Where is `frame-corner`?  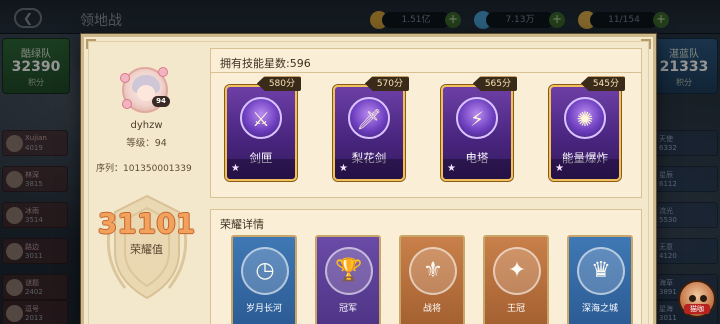
frame-corner is located at coordinates (646, 44).